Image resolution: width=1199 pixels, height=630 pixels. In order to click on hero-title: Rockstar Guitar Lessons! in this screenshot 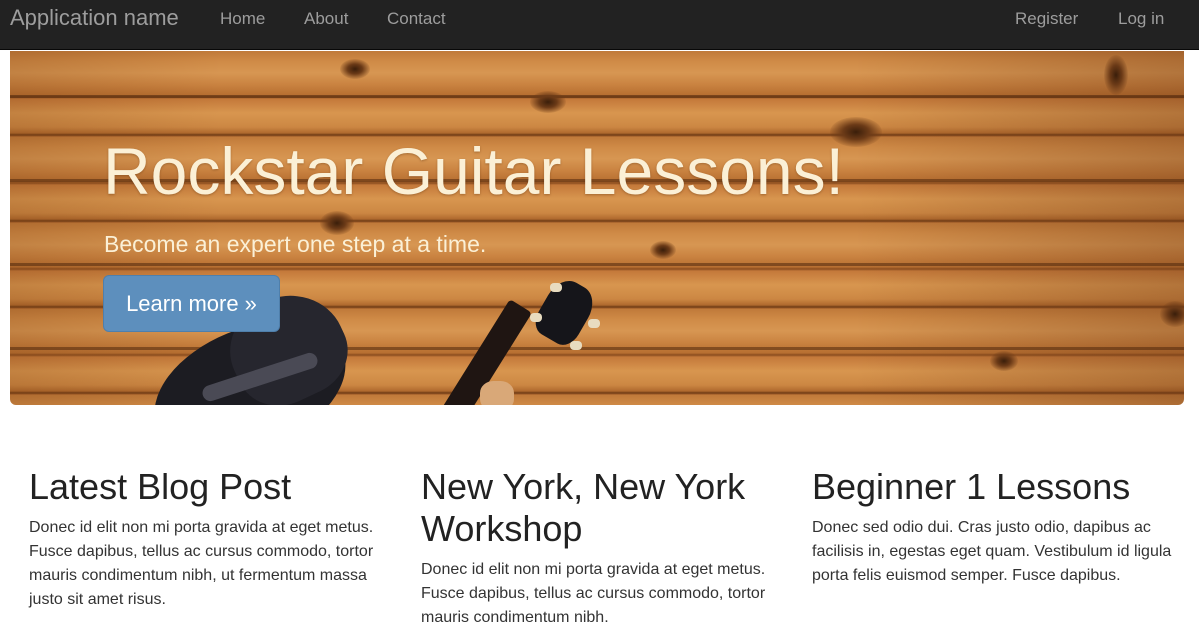, I will do `click(473, 171)`.